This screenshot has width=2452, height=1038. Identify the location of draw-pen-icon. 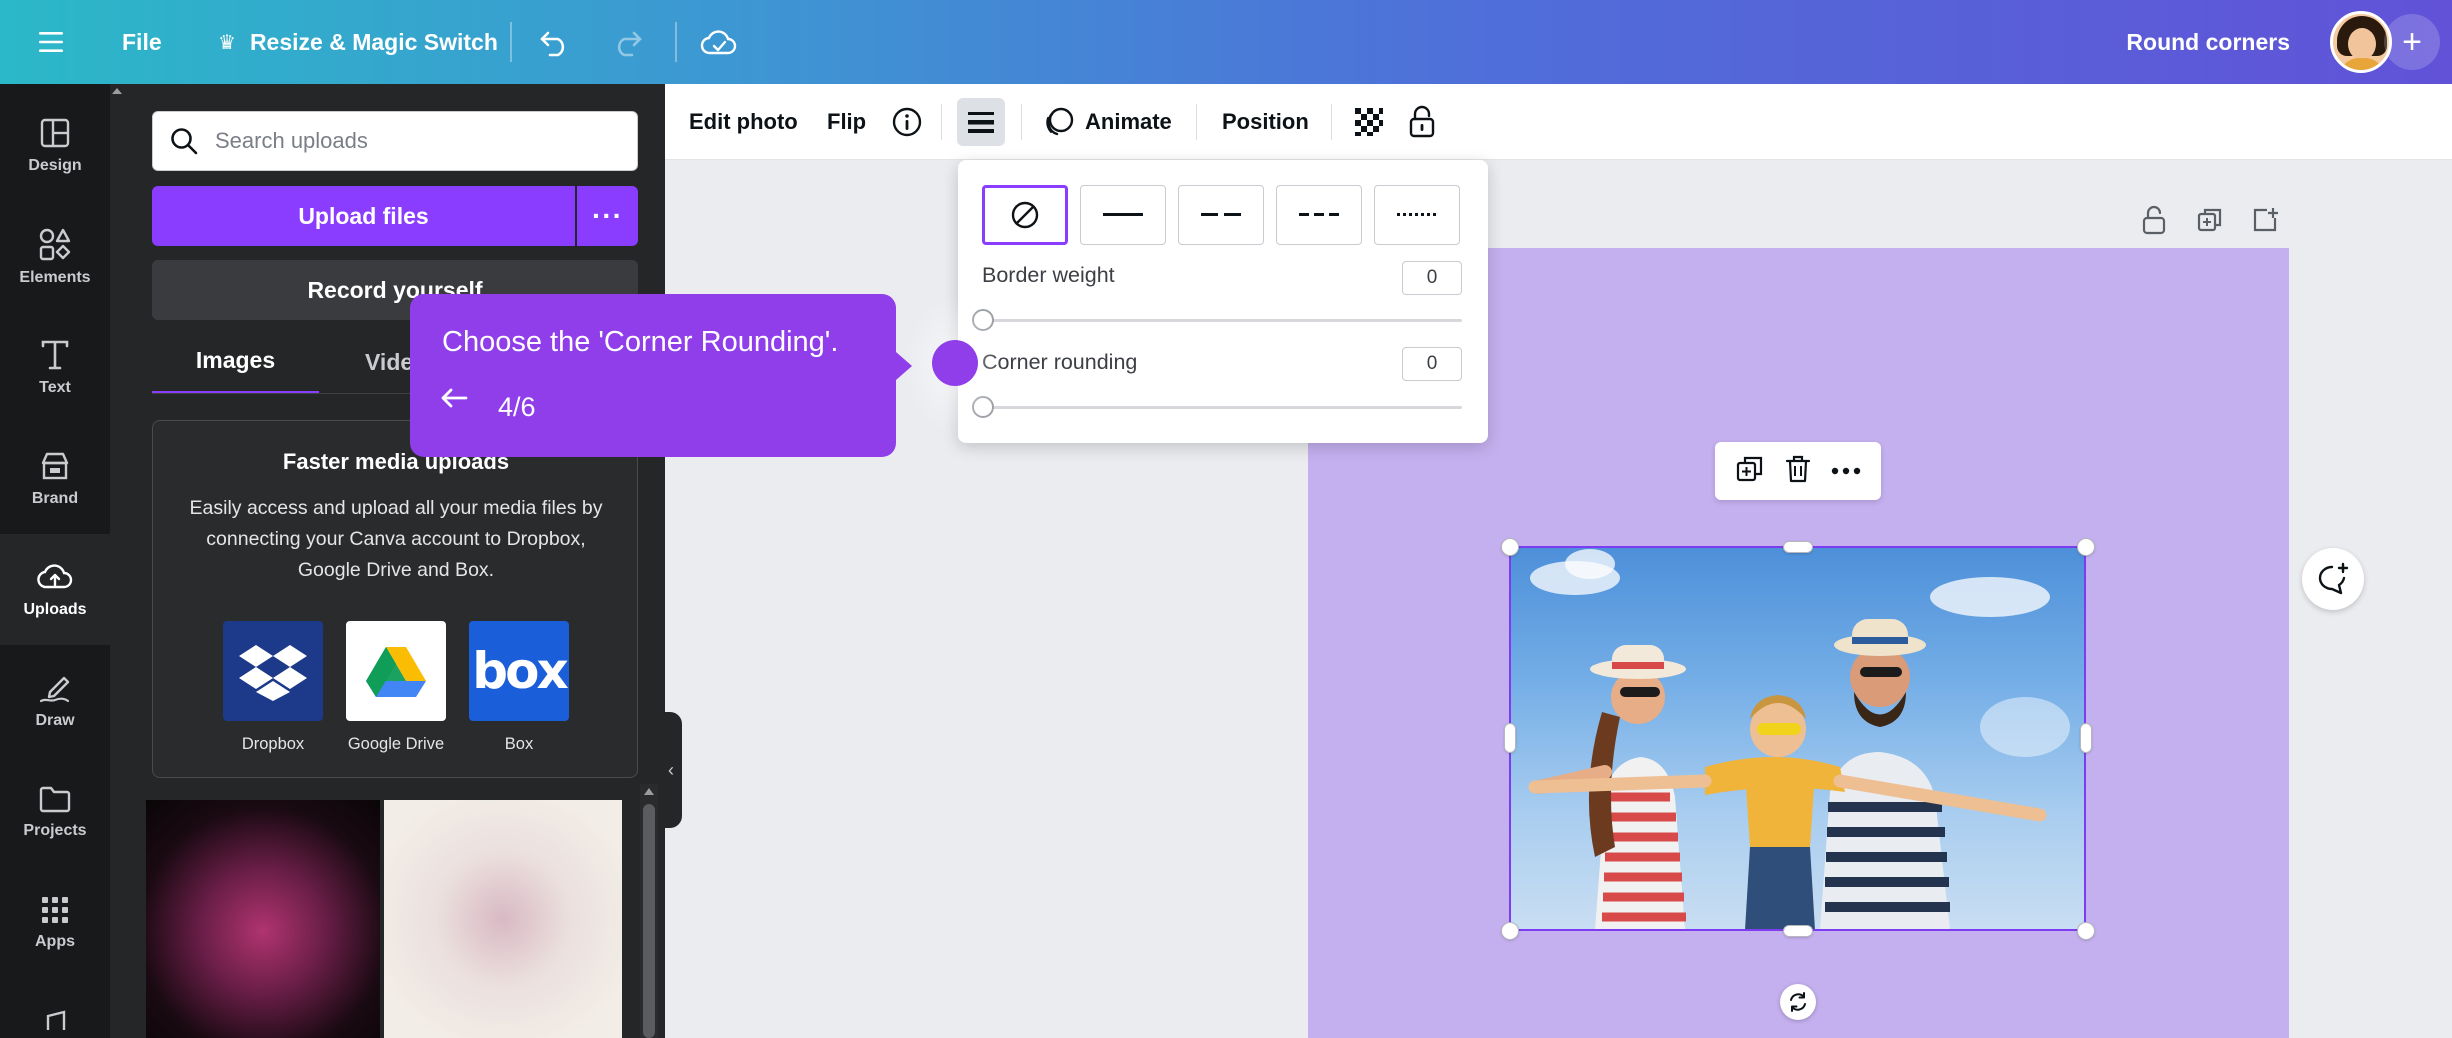
(55, 688).